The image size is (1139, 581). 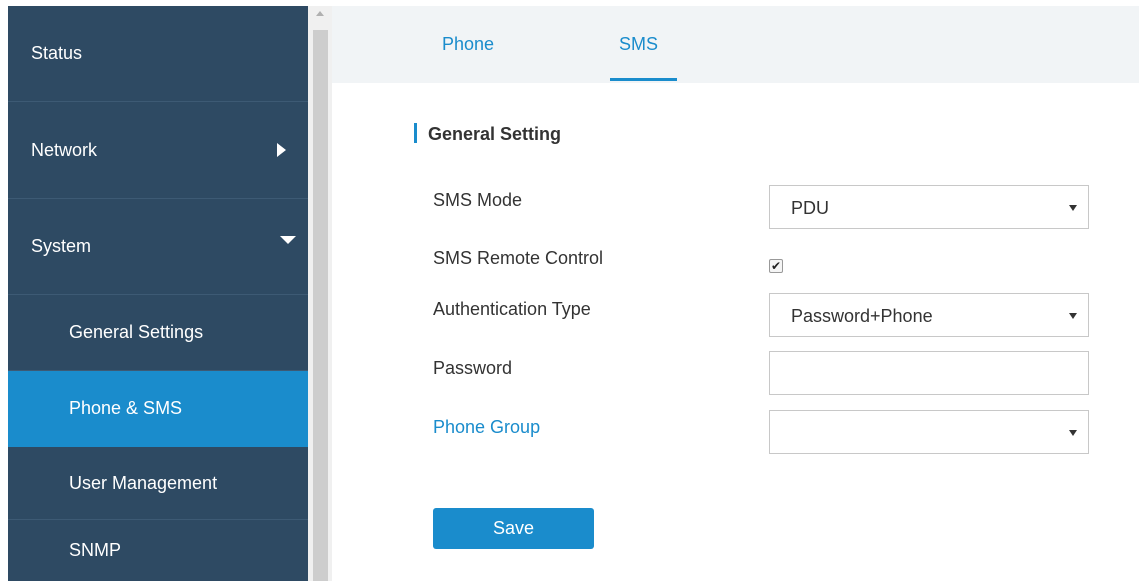 I want to click on tab-active-indicator, so click(x=643, y=79).